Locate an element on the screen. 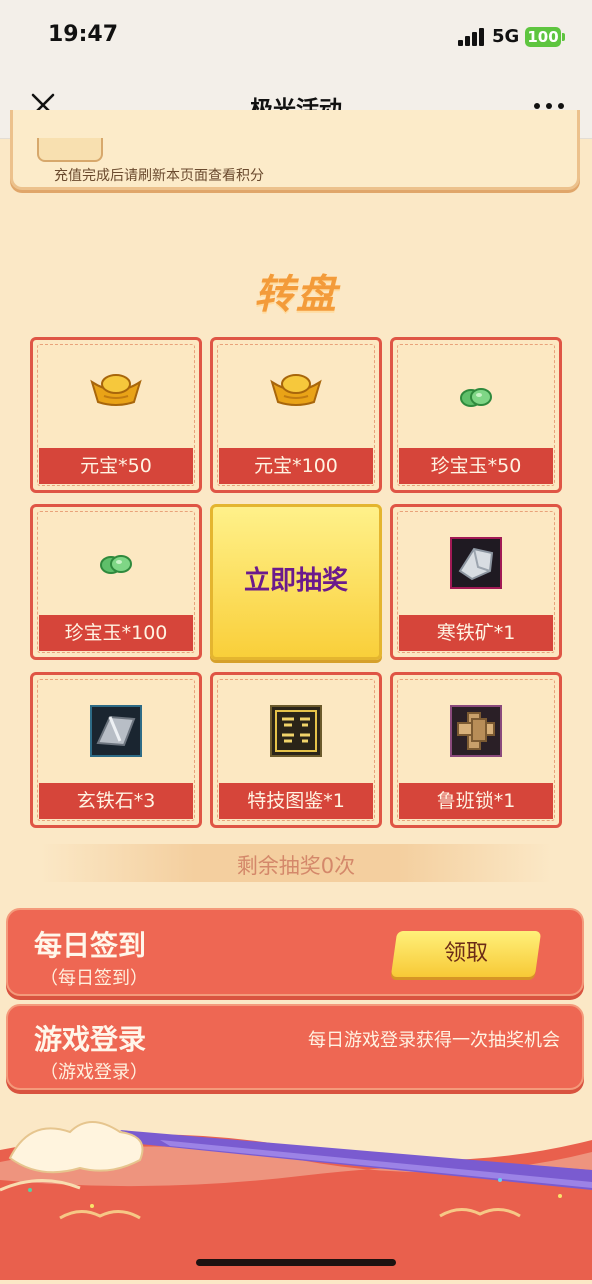 The height and width of the screenshot is (1284, 592). task-title: 每日签到 is located at coordinates (90, 945).